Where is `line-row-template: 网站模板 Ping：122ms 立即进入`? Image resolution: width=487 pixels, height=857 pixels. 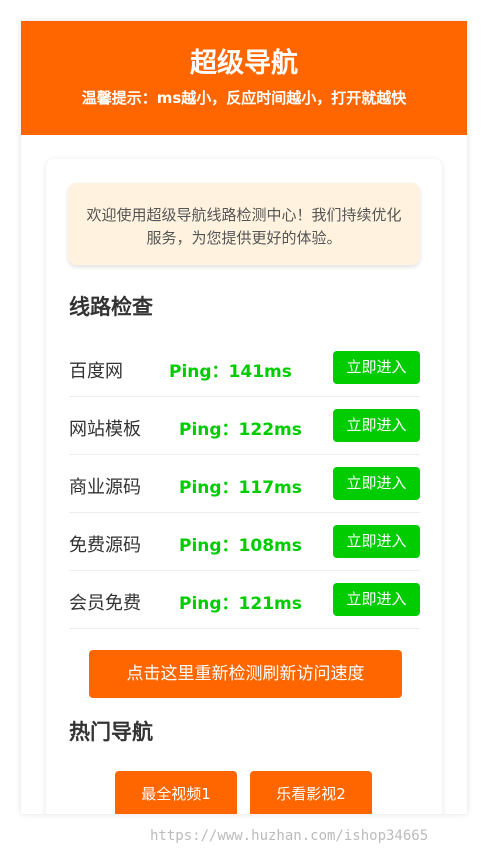
line-row-template: 网站模板 Ping：122ms 立即进入 is located at coordinates (244, 426).